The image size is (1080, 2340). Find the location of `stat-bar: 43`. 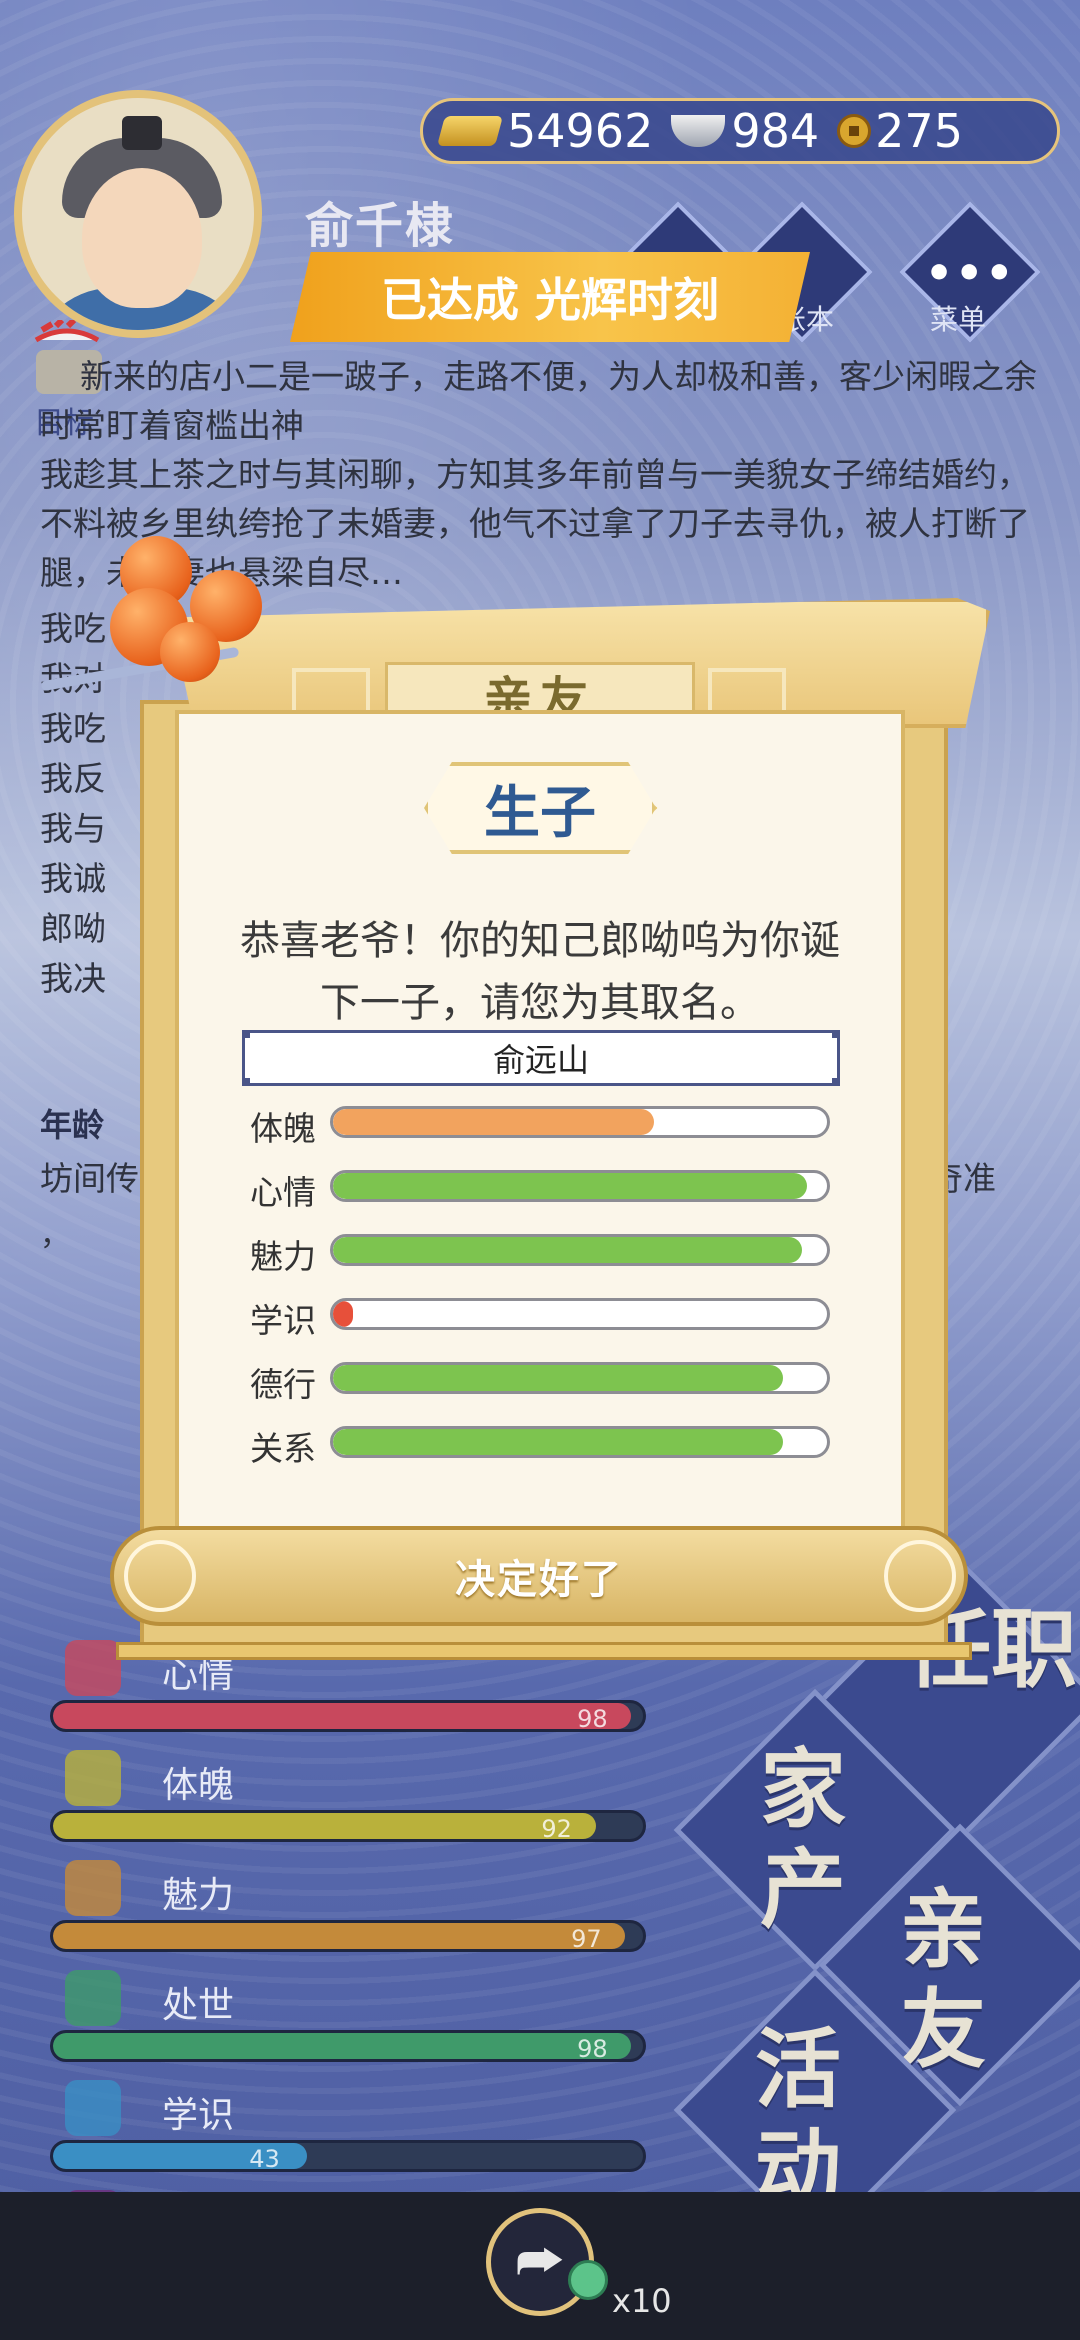

stat-bar: 43 is located at coordinates (348, 2156).